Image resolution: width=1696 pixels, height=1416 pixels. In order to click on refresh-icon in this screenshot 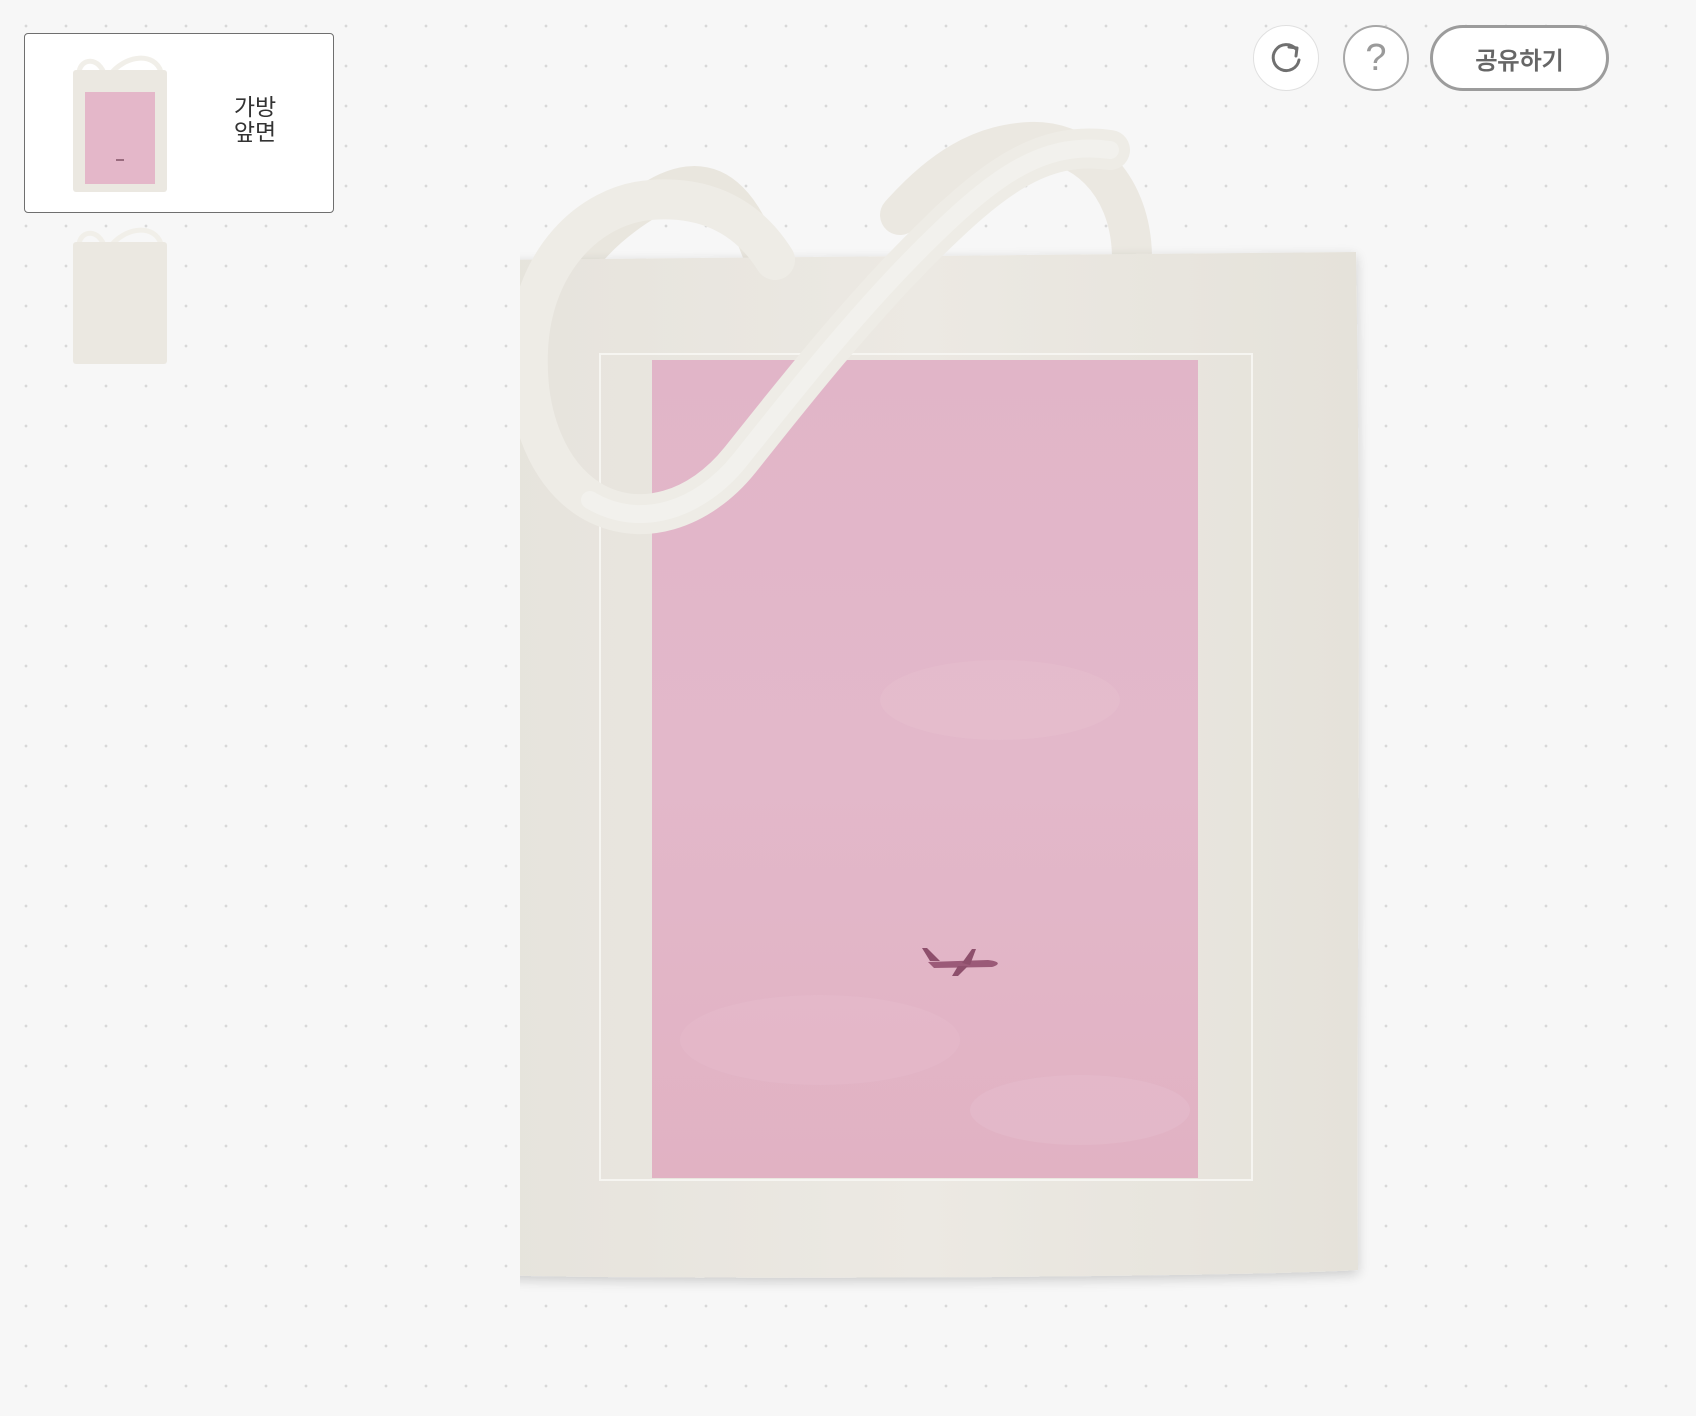, I will do `click(1286, 58)`.